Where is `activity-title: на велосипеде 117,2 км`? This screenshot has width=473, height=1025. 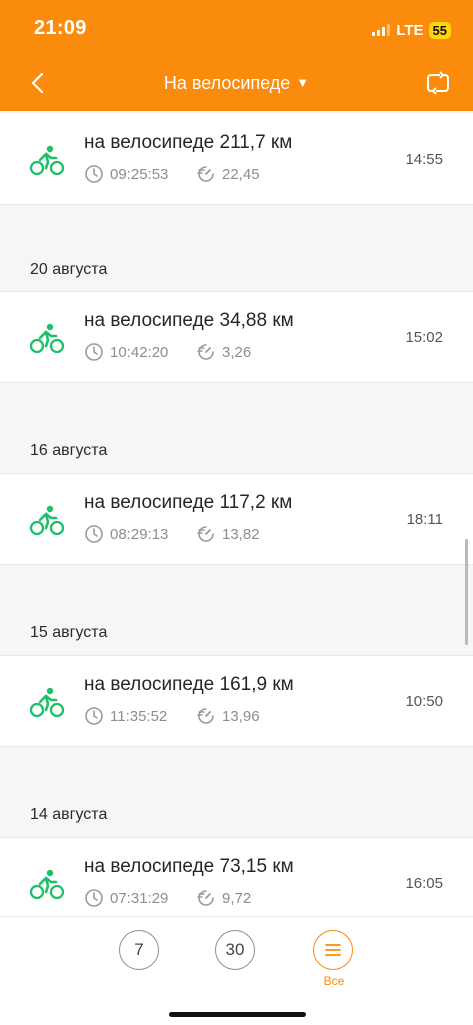 activity-title: на велосипеде 117,2 км is located at coordinates (188, 502).